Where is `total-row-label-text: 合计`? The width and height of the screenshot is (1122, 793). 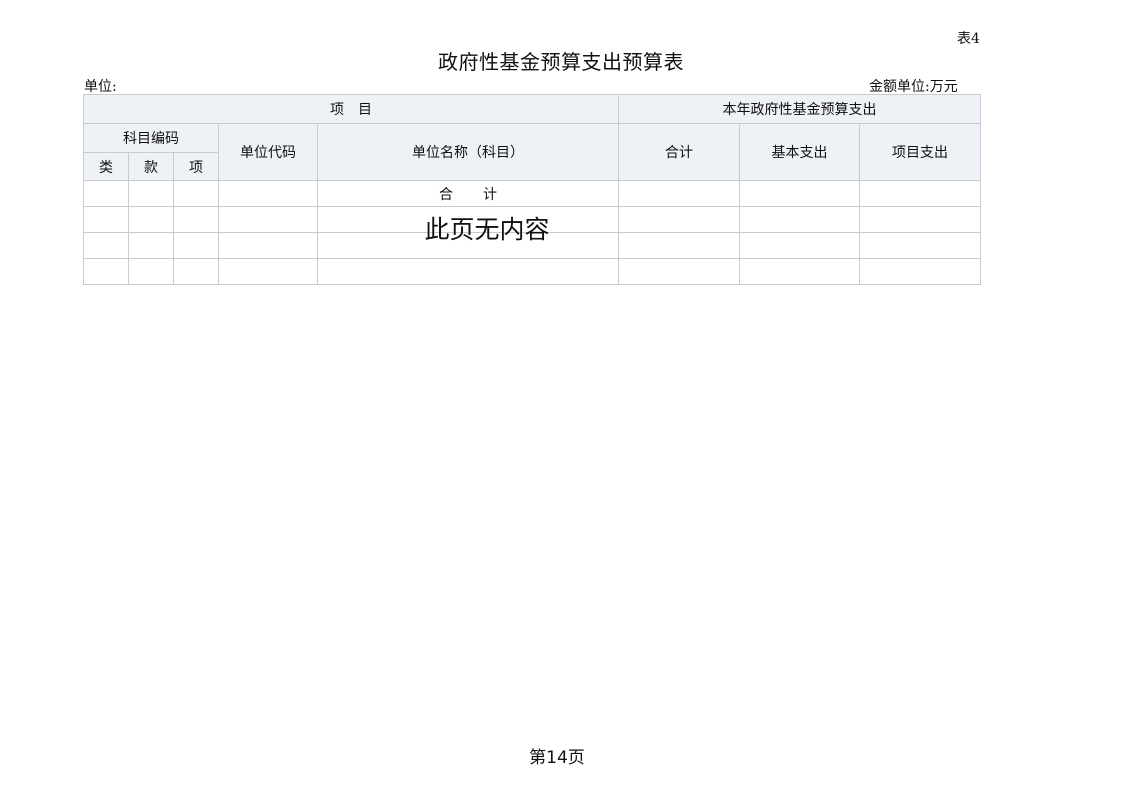 total-row-label-text: 合计 is located at coordinates (483, 194).